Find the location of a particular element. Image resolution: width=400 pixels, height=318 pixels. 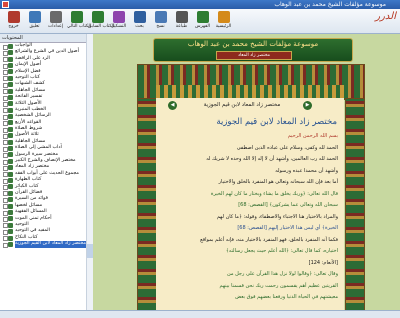

banner-subtitle: مختصر زاد المعاد is located at coordinates (254, 55).